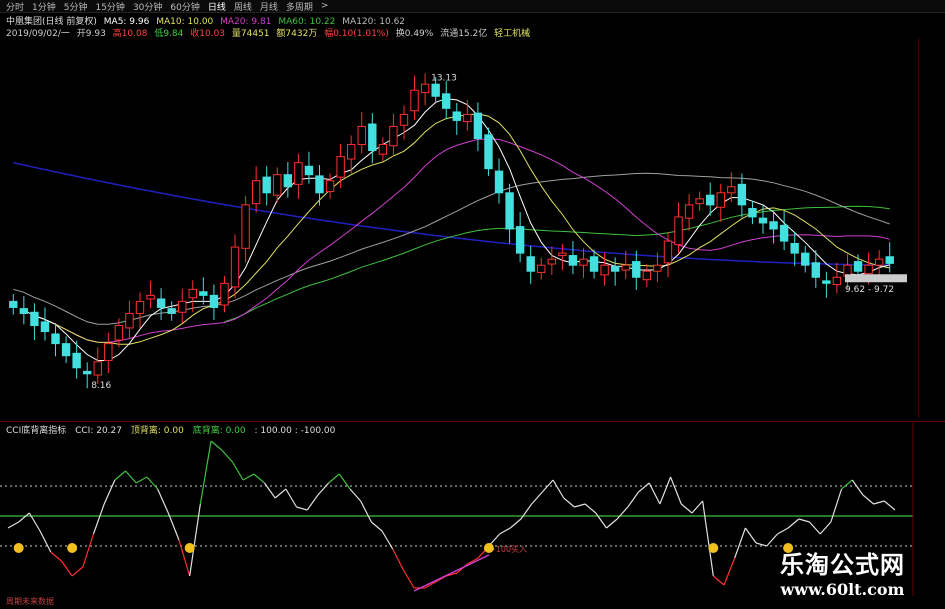  What do you see at coordinates (299, 6) in the screenshot?
I see `period-tab-9: 多周期` at bounding box center [299, 6].